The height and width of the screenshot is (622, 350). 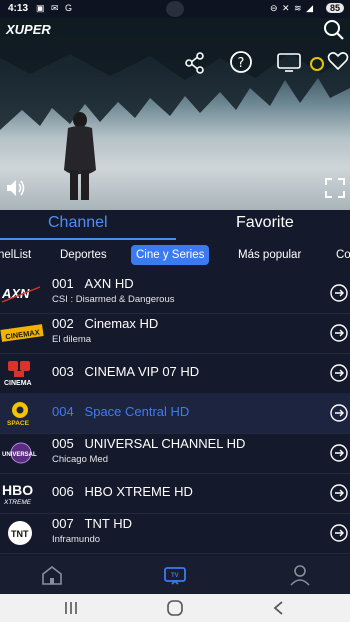 What do you see at coordinates (343, 255) in the screenshot?
I see `category-more: Co` at bounding box center [343, 255].